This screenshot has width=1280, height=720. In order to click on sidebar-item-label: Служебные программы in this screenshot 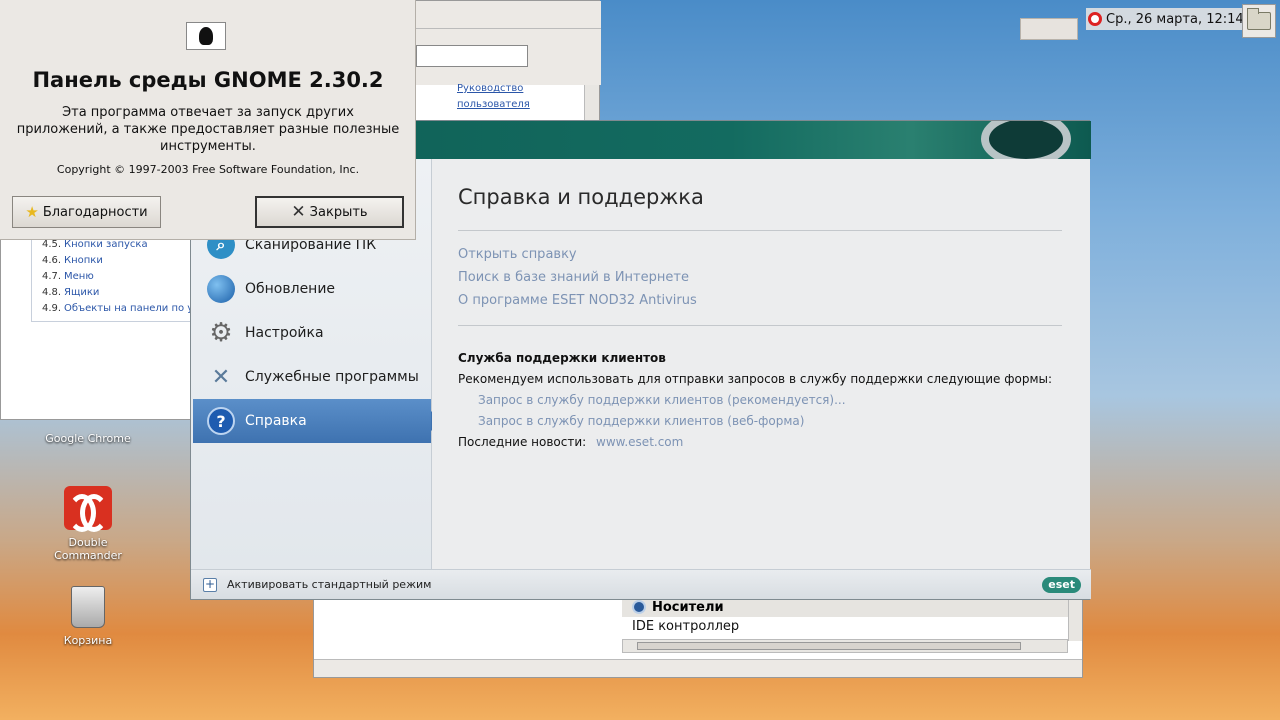, I will do `click(332, 377)`.